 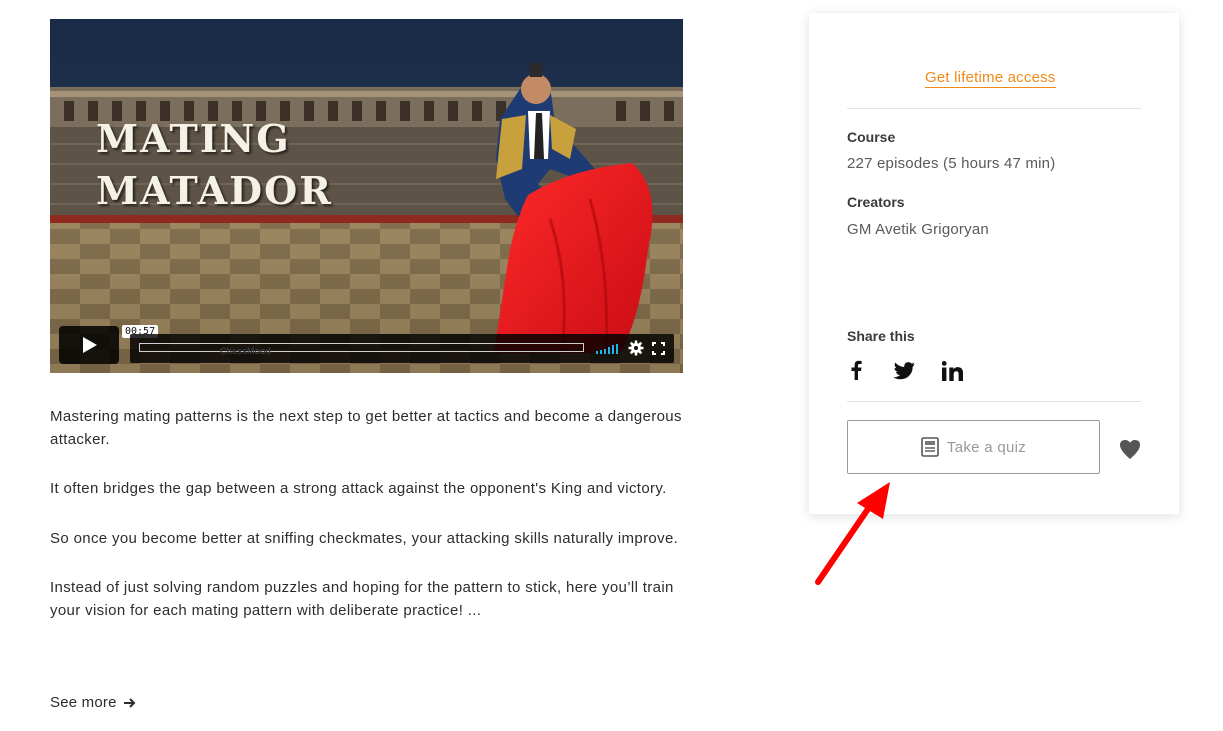 What do you see at coordinates (83, 702) in the screenshot?
I see `see-more-label: See more` at bounding box center [83, 702].